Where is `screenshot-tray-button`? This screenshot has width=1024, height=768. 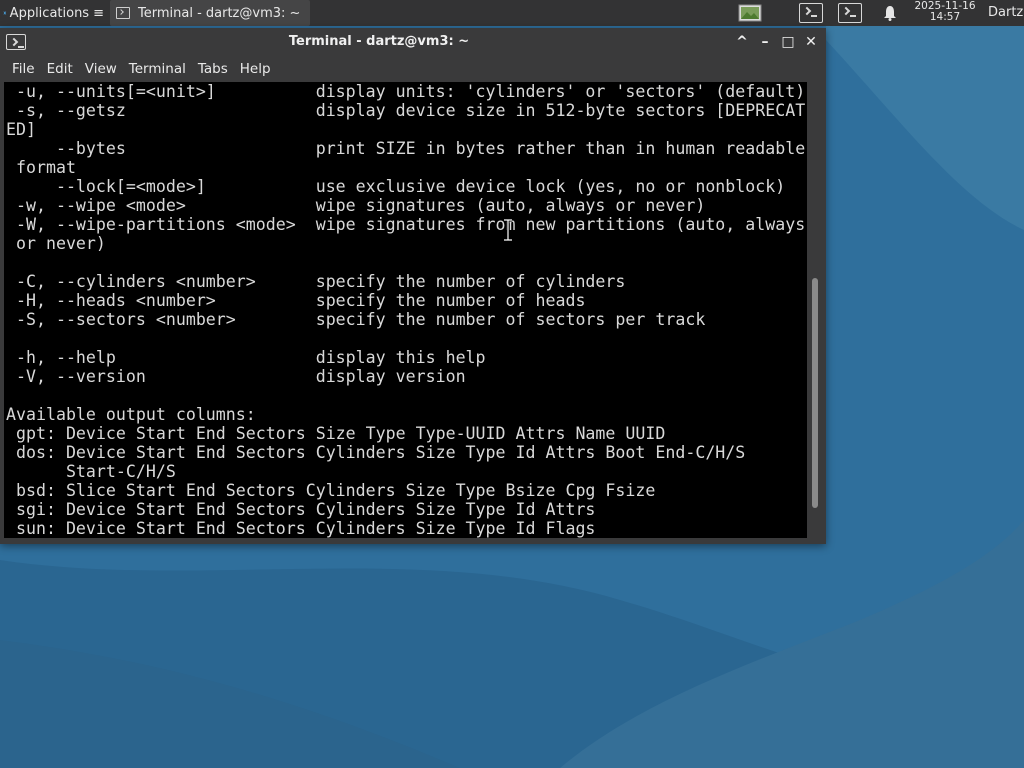
screenshot-tray-button is located at coordinates (750, 13).